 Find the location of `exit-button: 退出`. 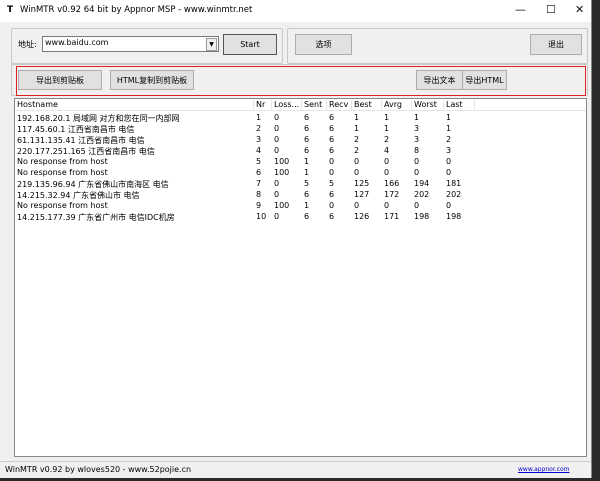

exit-button: 退出 is located at coordinates (556, 44).